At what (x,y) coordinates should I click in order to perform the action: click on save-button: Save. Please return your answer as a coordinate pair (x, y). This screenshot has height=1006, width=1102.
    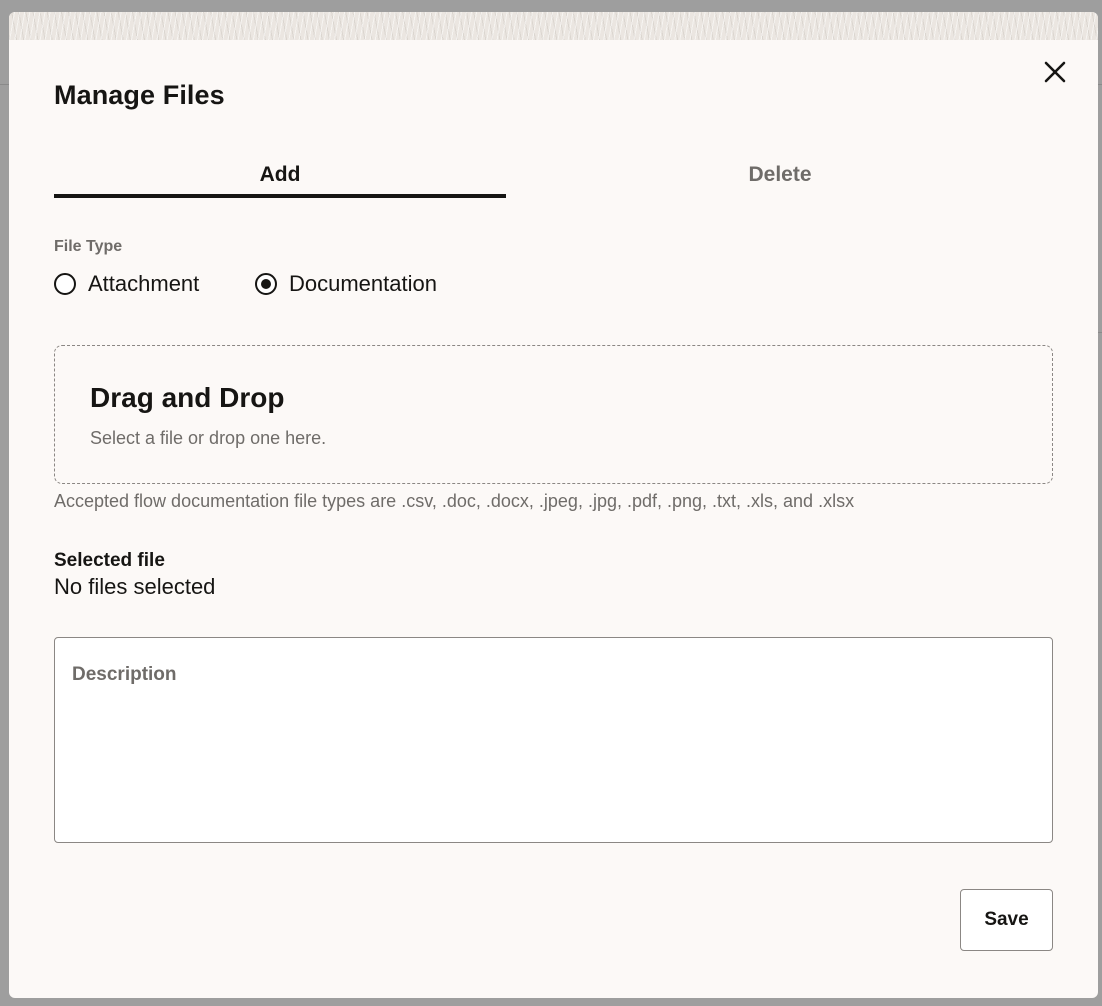
    Looking at the image, I should click on (1006, 920).